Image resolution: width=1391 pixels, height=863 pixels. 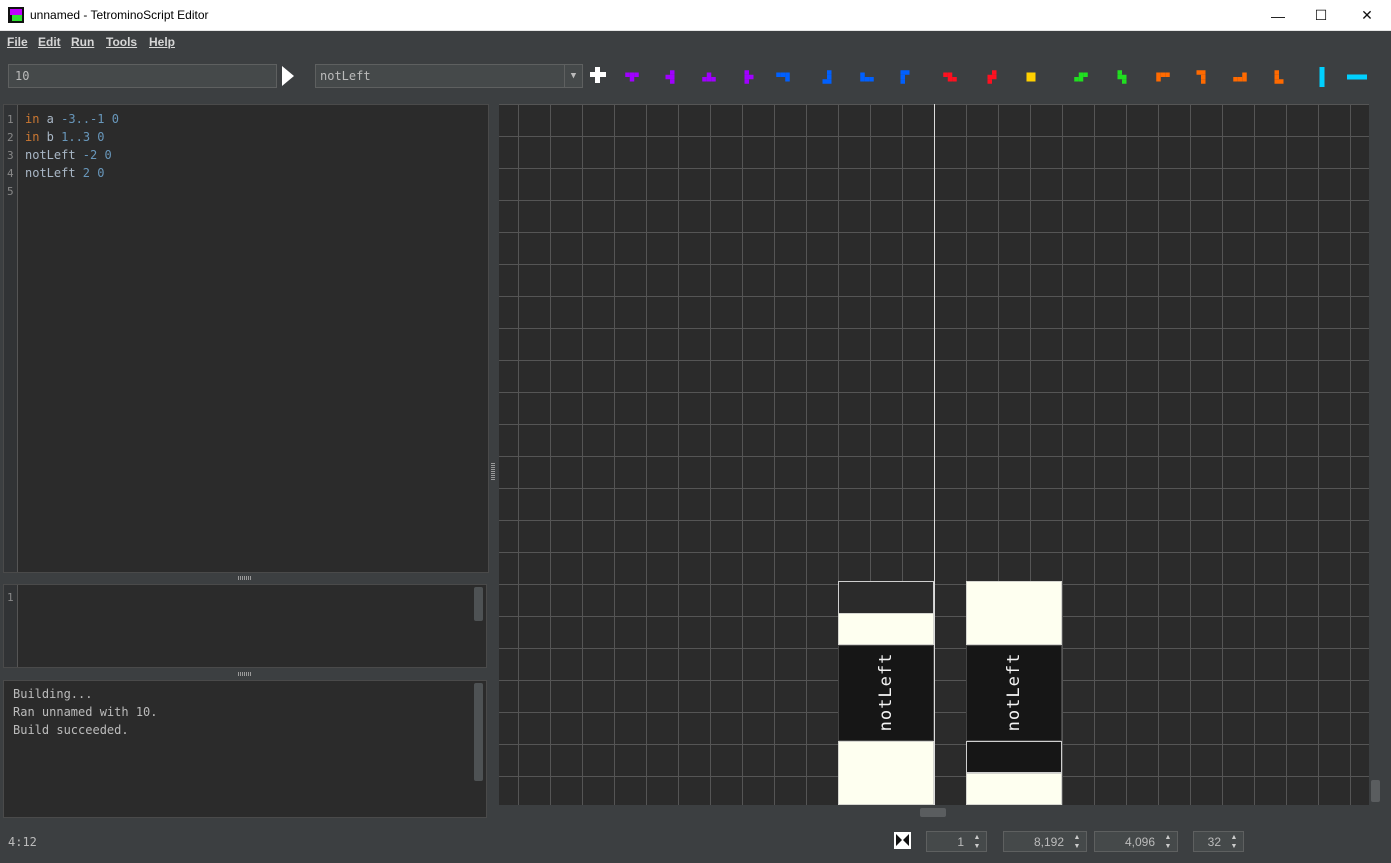 What do you see at coordinates (449, 76) in the screenshot?
I see `function-select: notLeft ▼` at bounding box center [449, 76].